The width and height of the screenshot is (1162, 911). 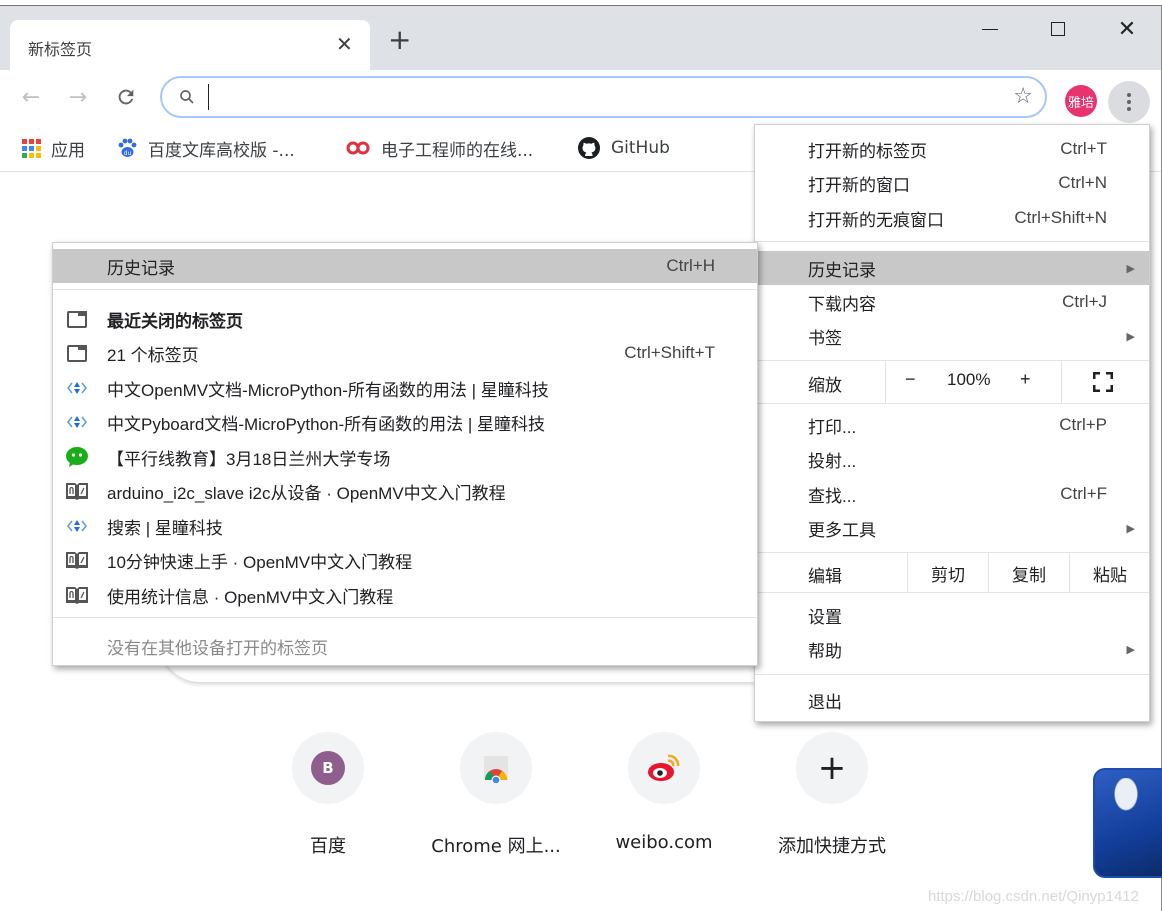 I want to click on menu-item-shortcut: Ctrl+J, so click(x=1084, y=301).